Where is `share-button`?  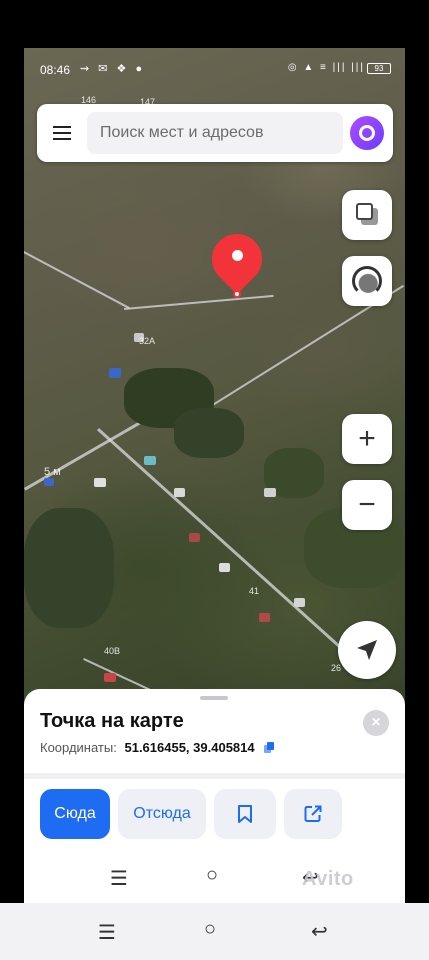
share-button is located at coordinates (313, 814).